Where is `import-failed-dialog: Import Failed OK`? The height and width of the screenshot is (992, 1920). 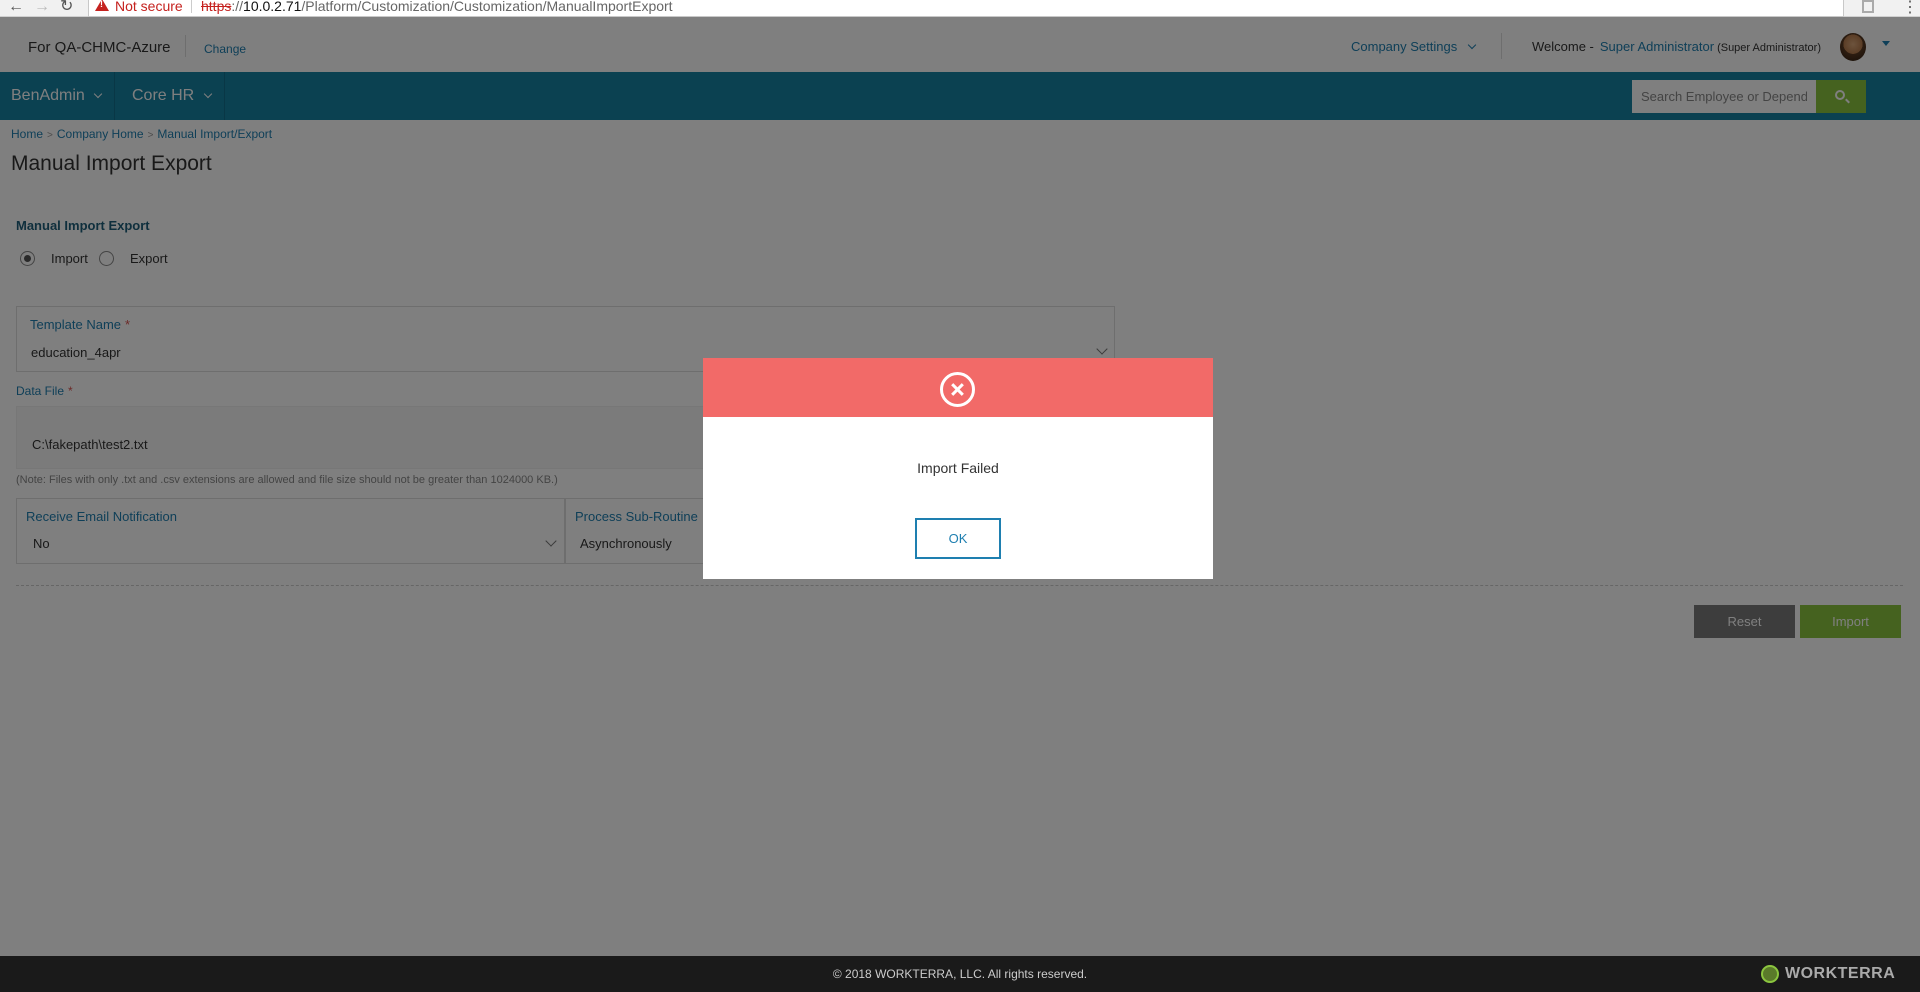
import-failed-dialog: Import Failed OK is located at coordinates (958, 468).